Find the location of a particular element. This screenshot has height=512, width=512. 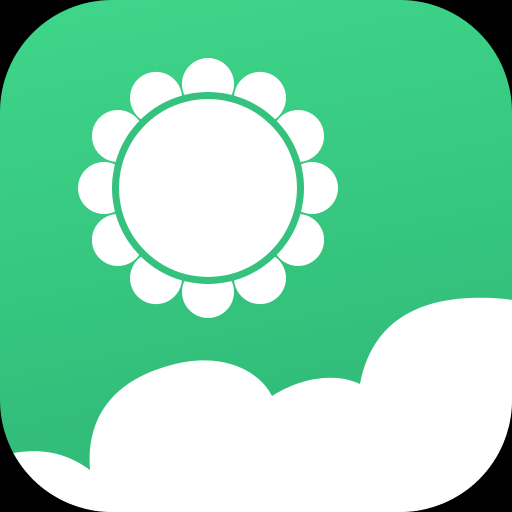

sun-core is located at coordinates (208, 188).